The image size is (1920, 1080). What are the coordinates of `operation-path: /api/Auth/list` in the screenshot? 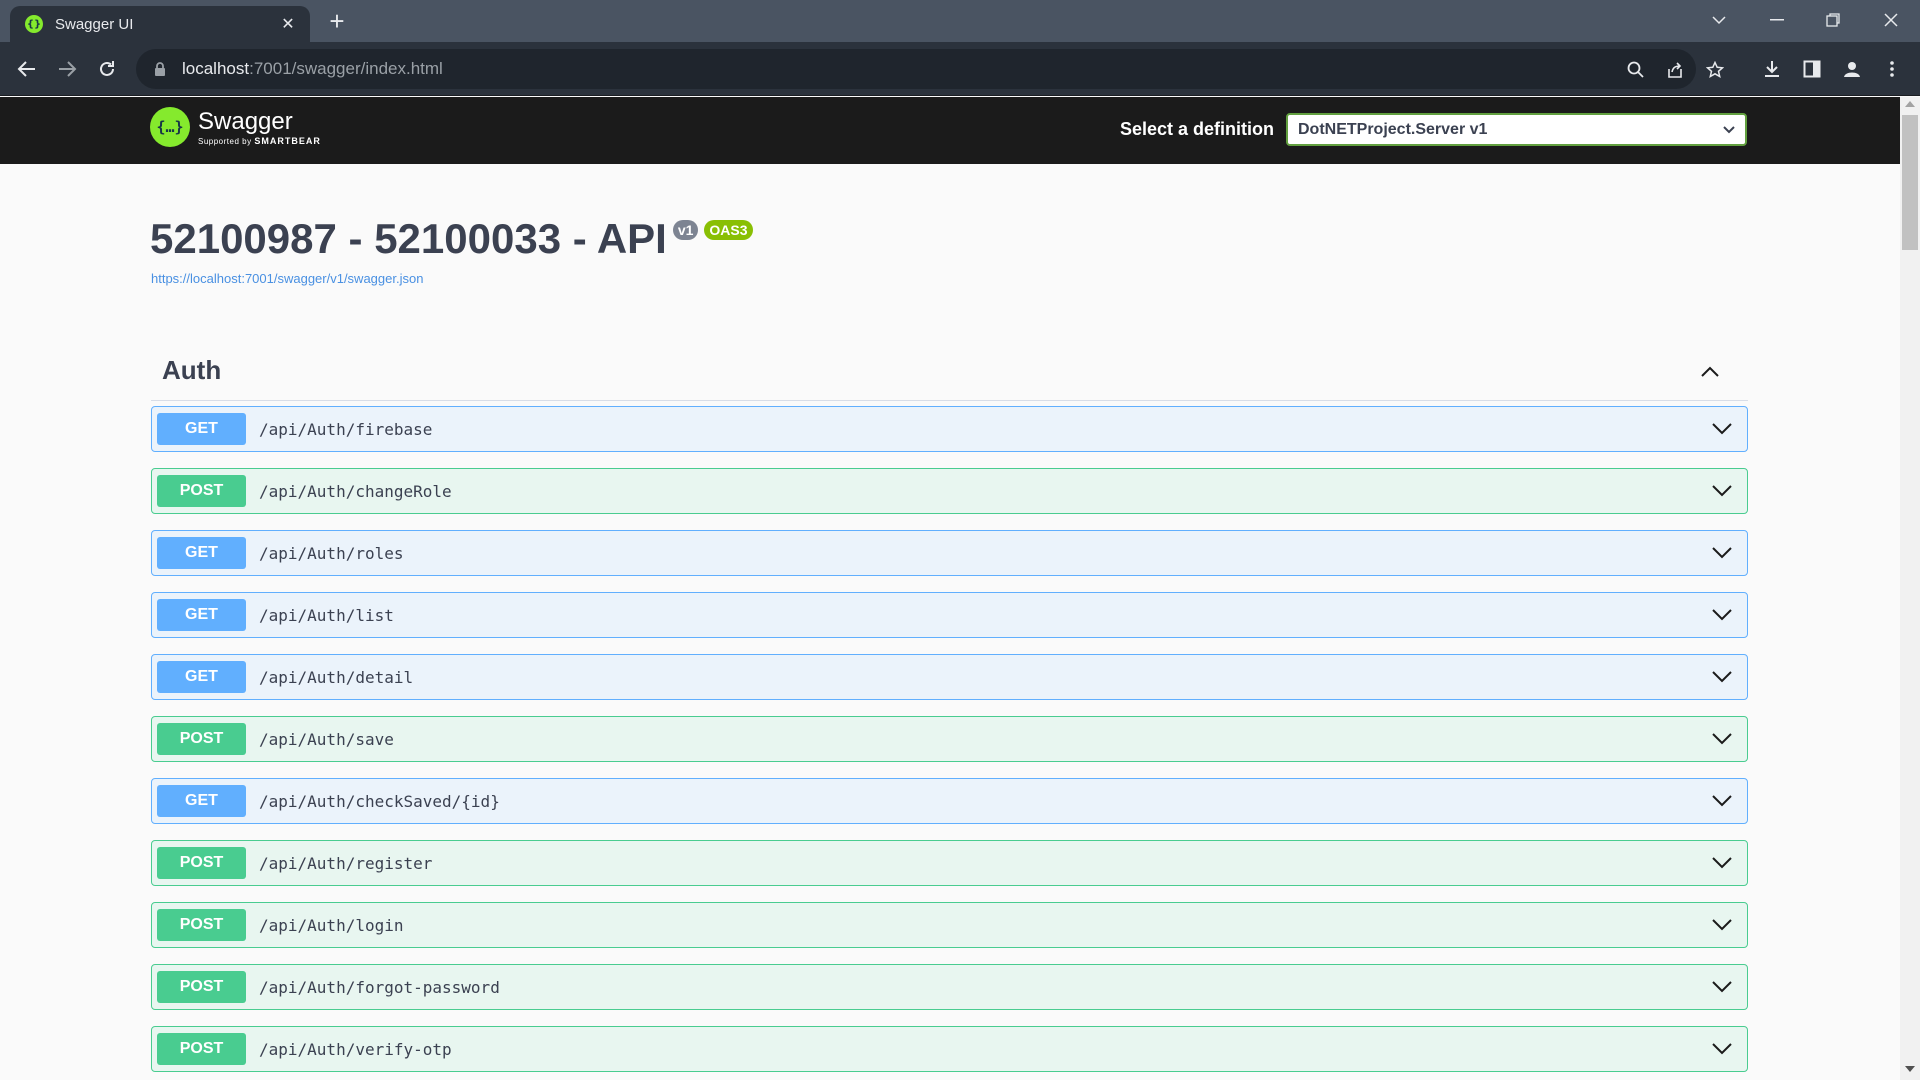 It's located at (326, 615).